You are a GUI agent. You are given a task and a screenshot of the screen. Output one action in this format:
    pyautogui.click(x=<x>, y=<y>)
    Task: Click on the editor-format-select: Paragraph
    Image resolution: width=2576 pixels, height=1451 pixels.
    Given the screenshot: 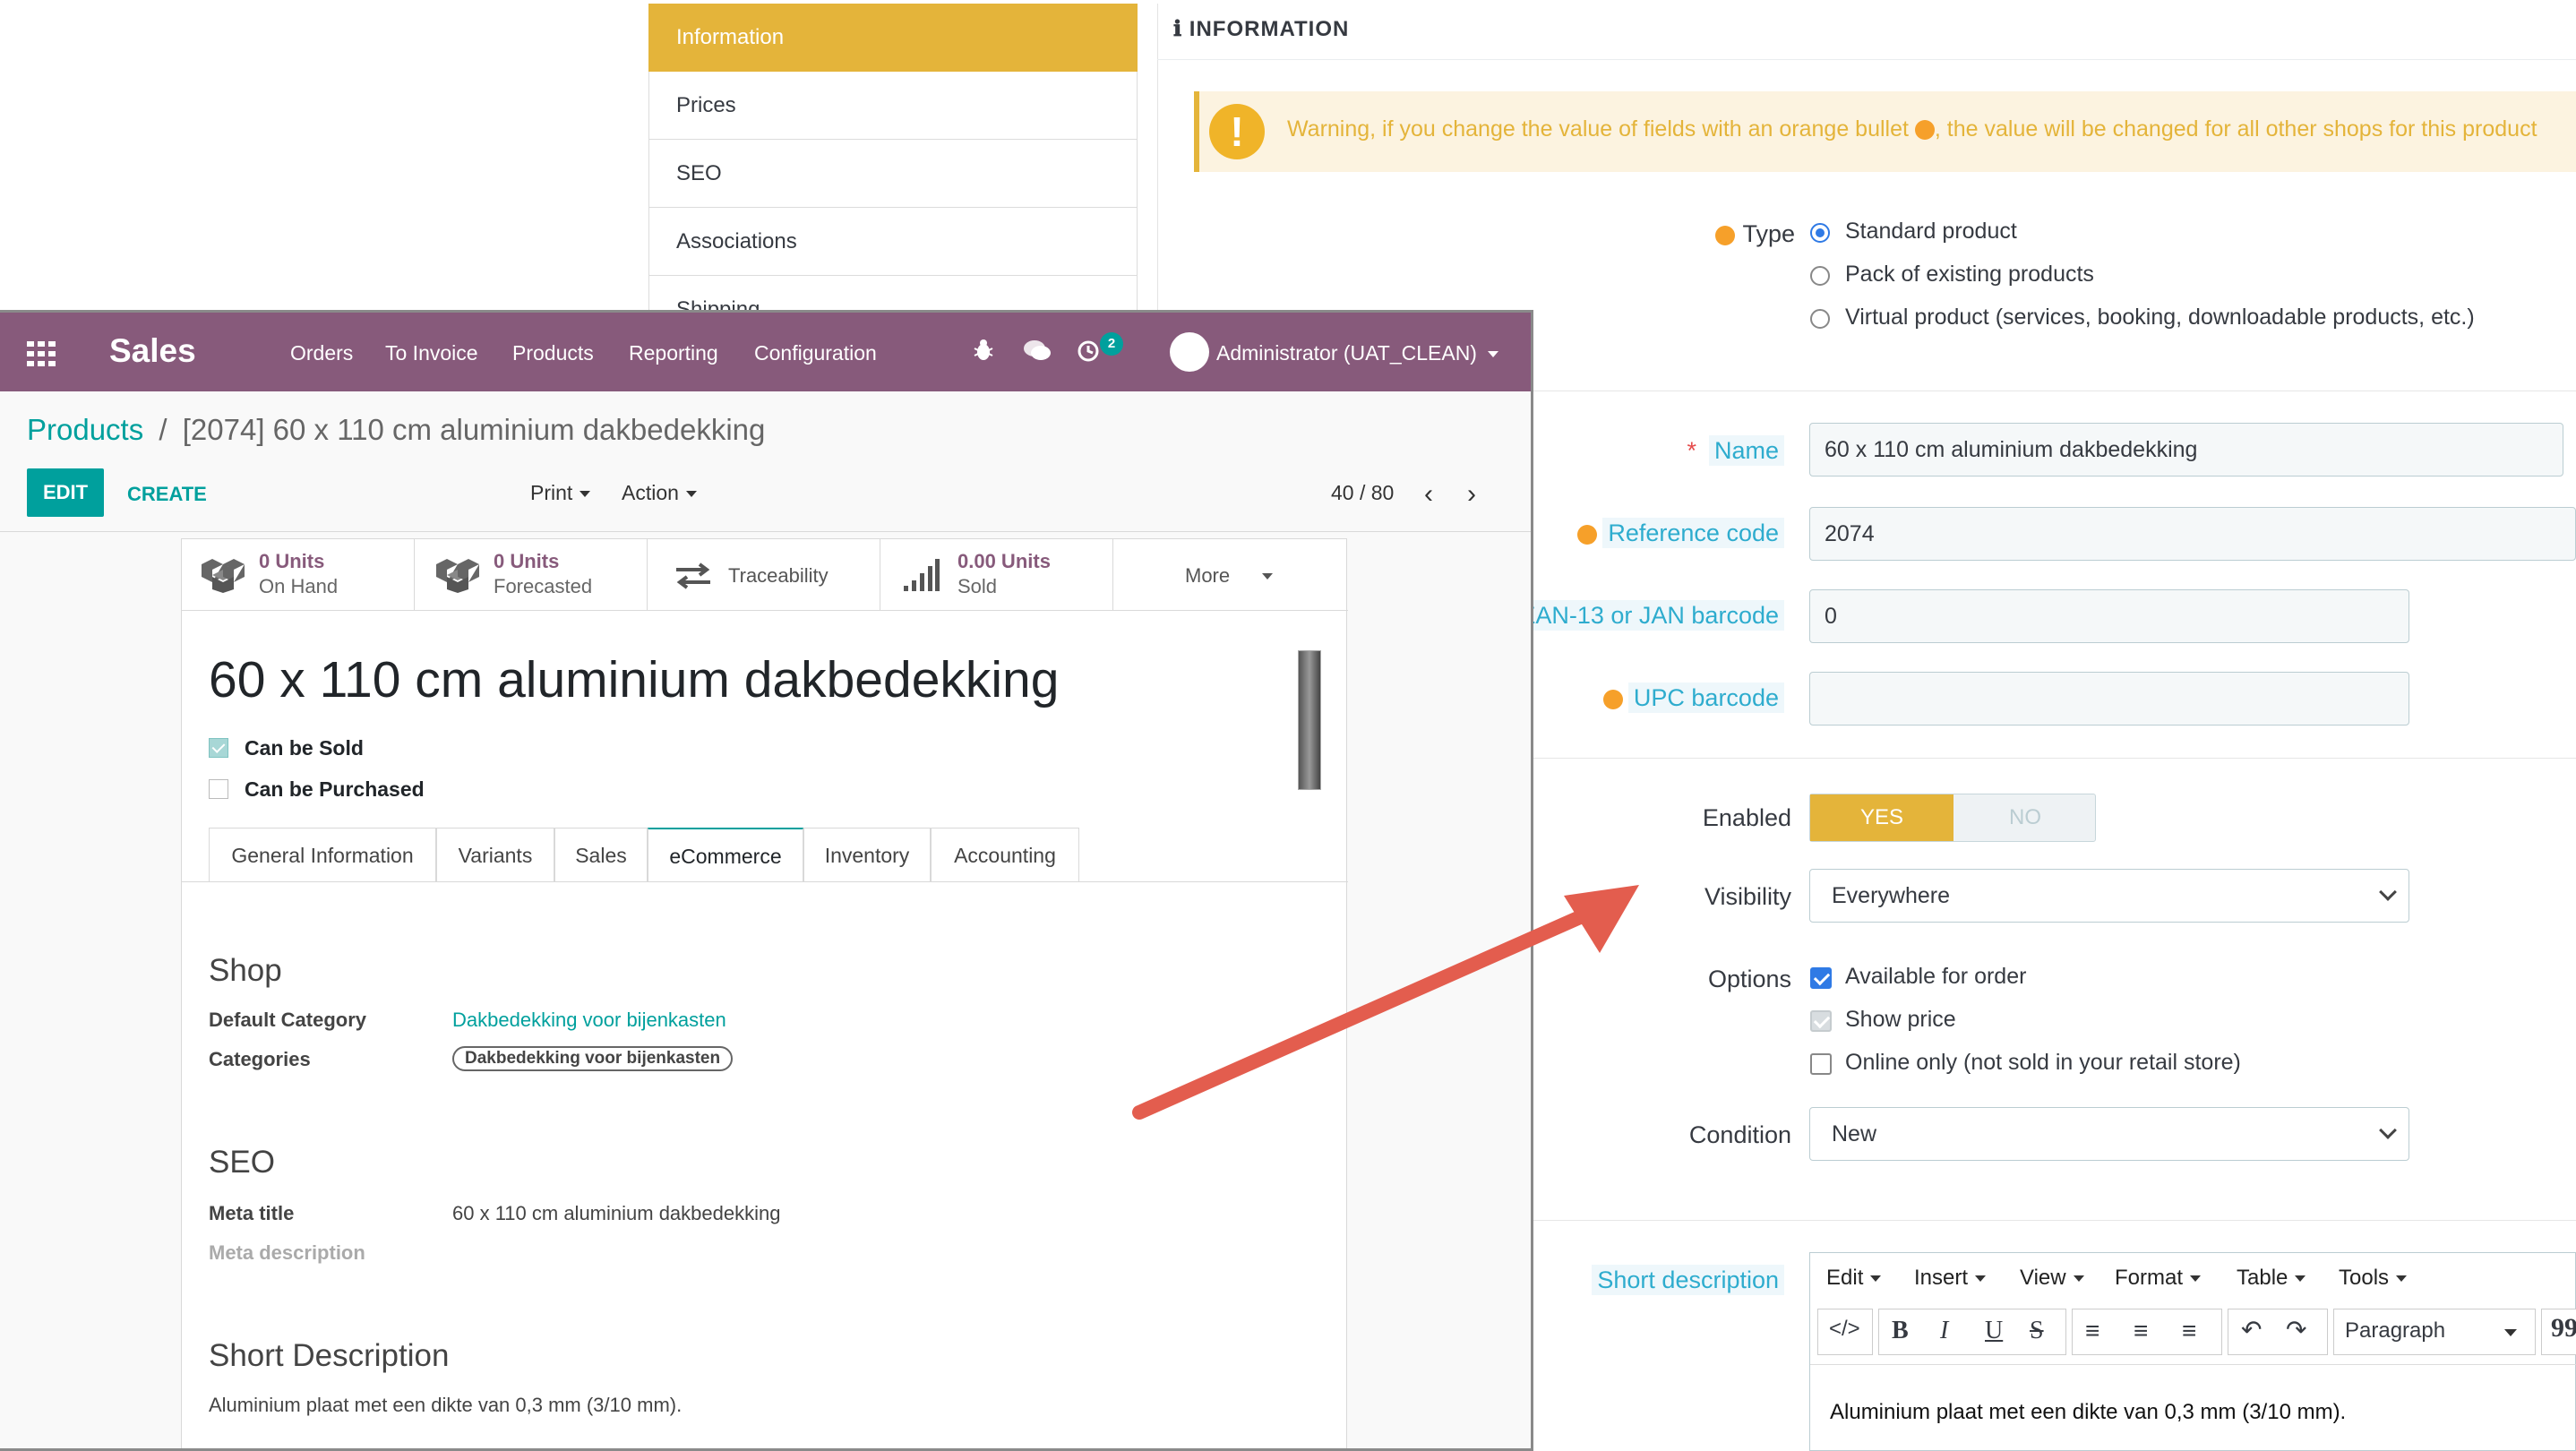 What is the action you would take?
    pyautogui.click(x=2434, y=1332)
    